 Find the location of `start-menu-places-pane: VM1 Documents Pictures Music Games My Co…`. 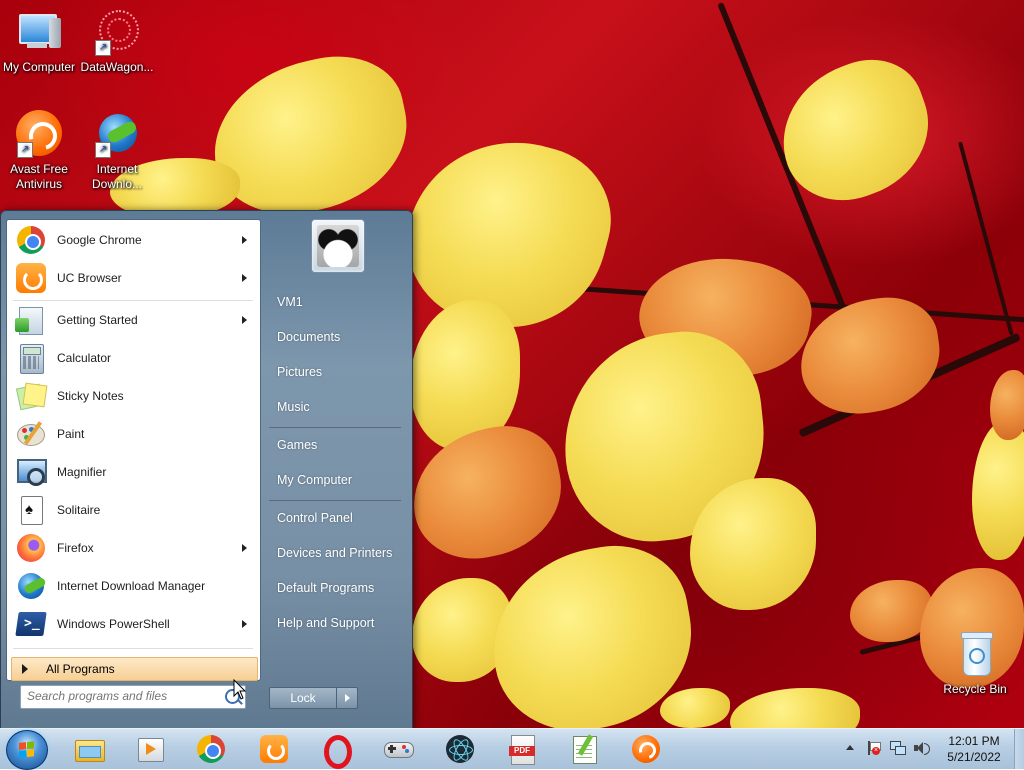

start-menu-places-pane: VM1 Documents Pictures Music Games My Co… is located at coordinates (337, 470).